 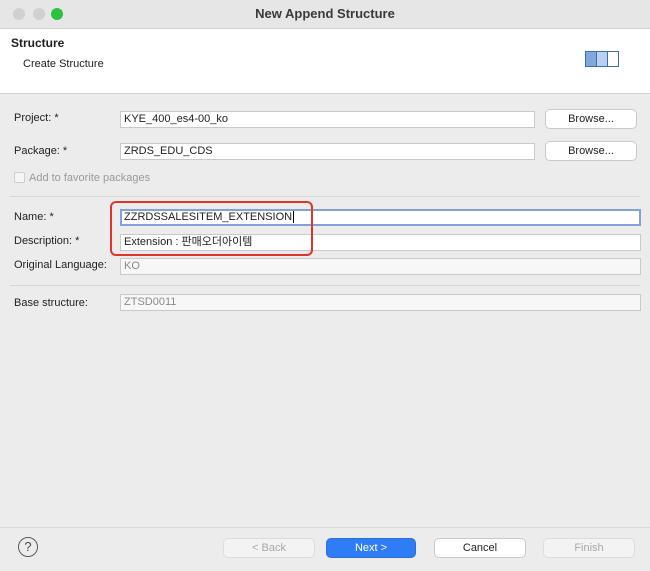 What do you see at coordinates (325, 527) in the screenshot?
I see `footer-separator` at bounding box center [325, 527].